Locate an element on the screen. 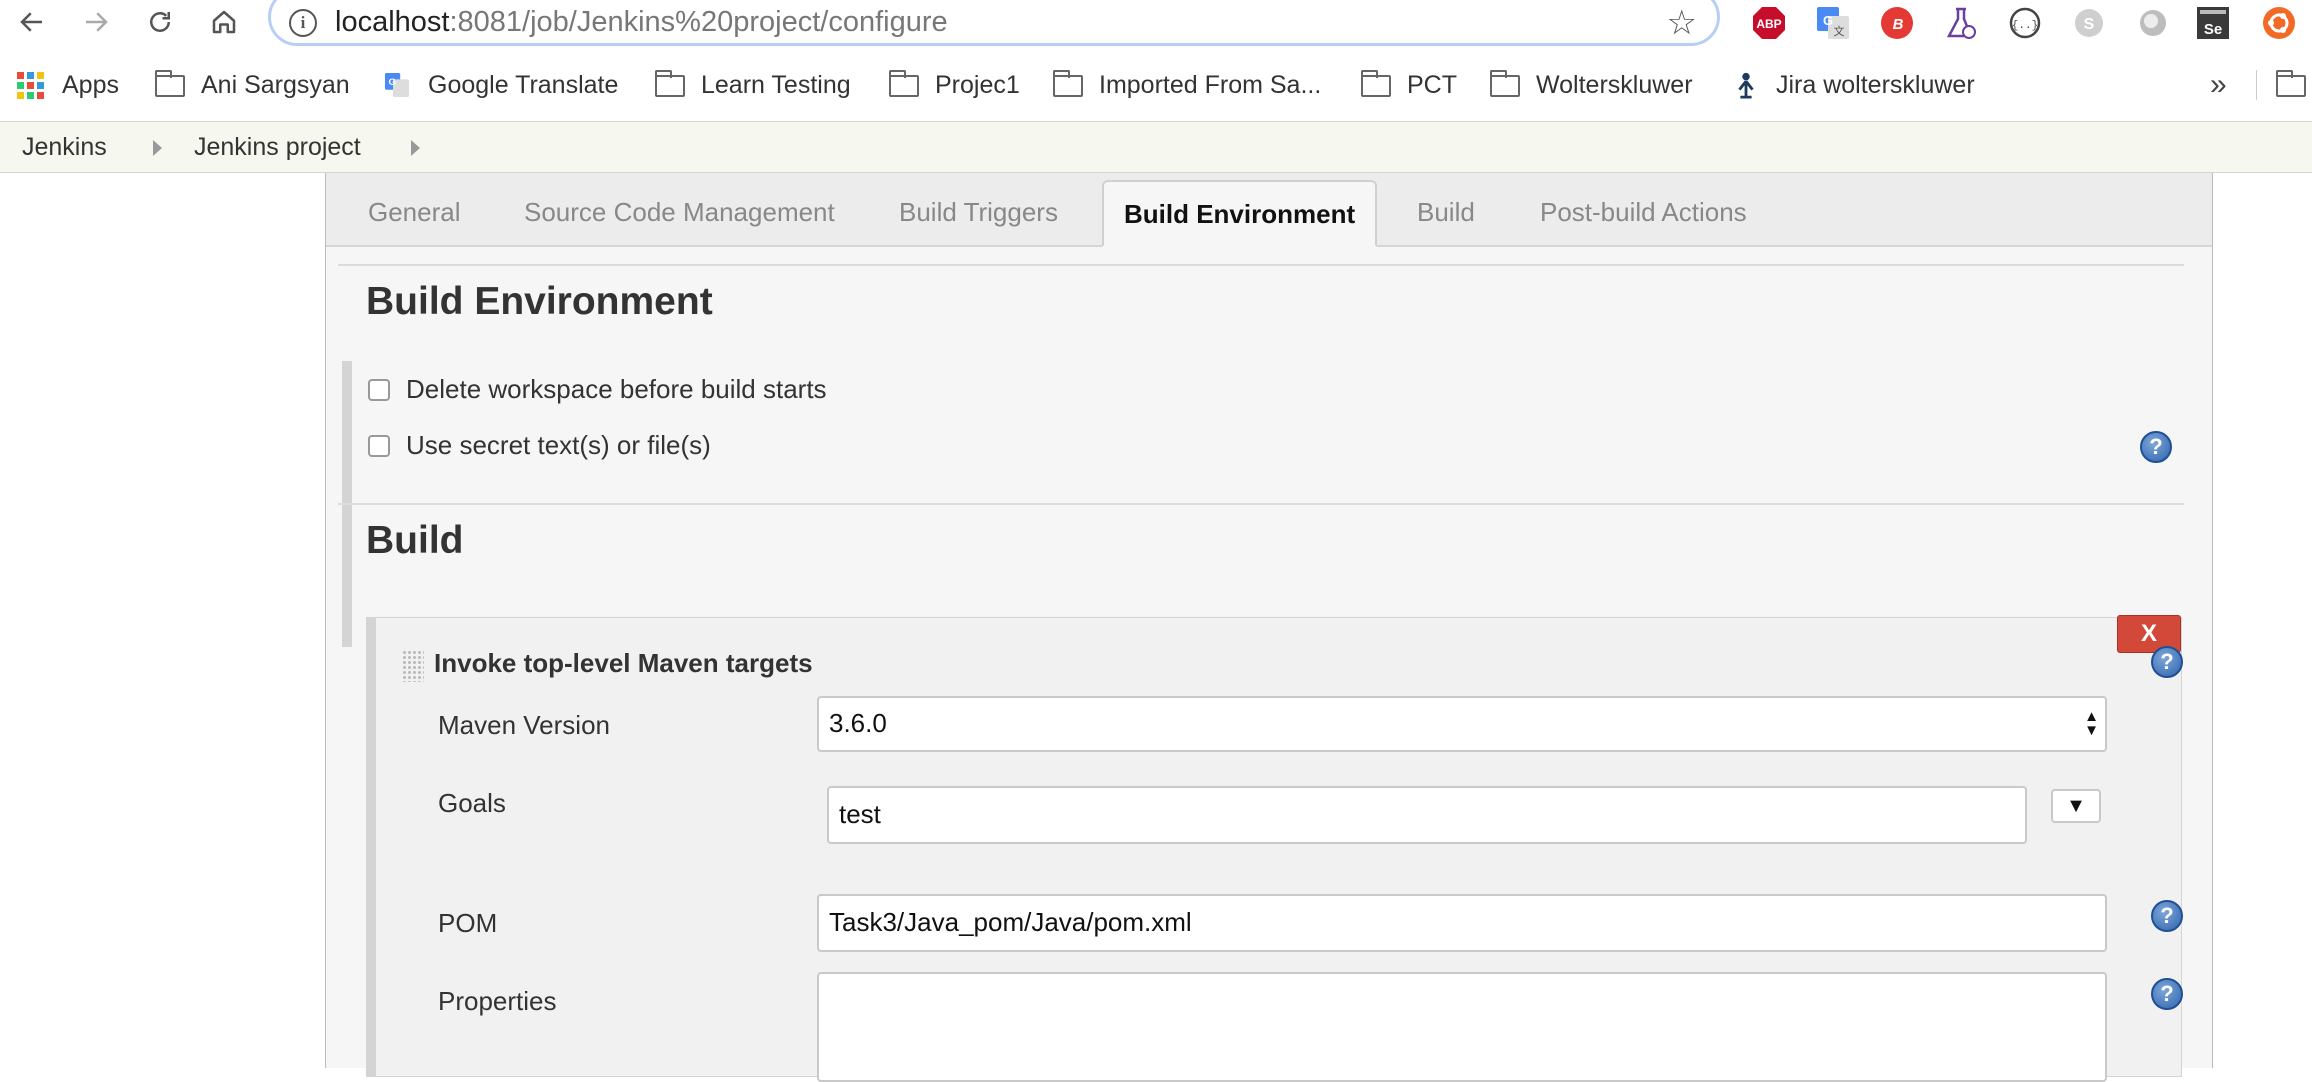 Image resolution: width=2312 pixels, height=1082 pixels. pom-input: Task3/Java_pom/Java/pom.xml is located at coordinates (1462, 923).